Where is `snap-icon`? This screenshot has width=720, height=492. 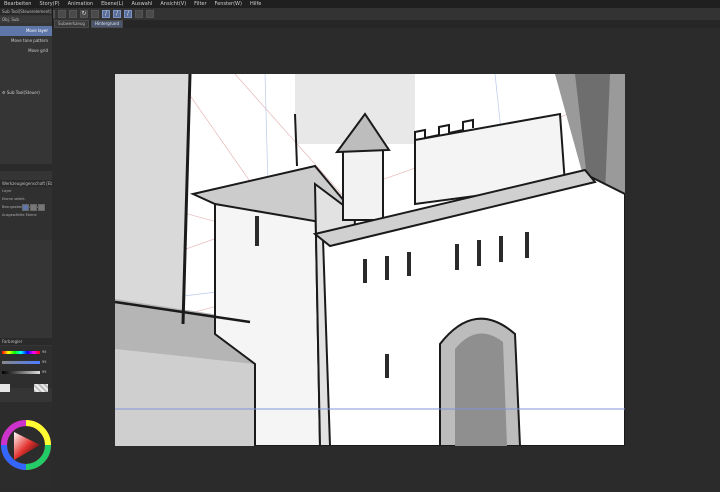 snap-icon is located at coordinates (150, 14).